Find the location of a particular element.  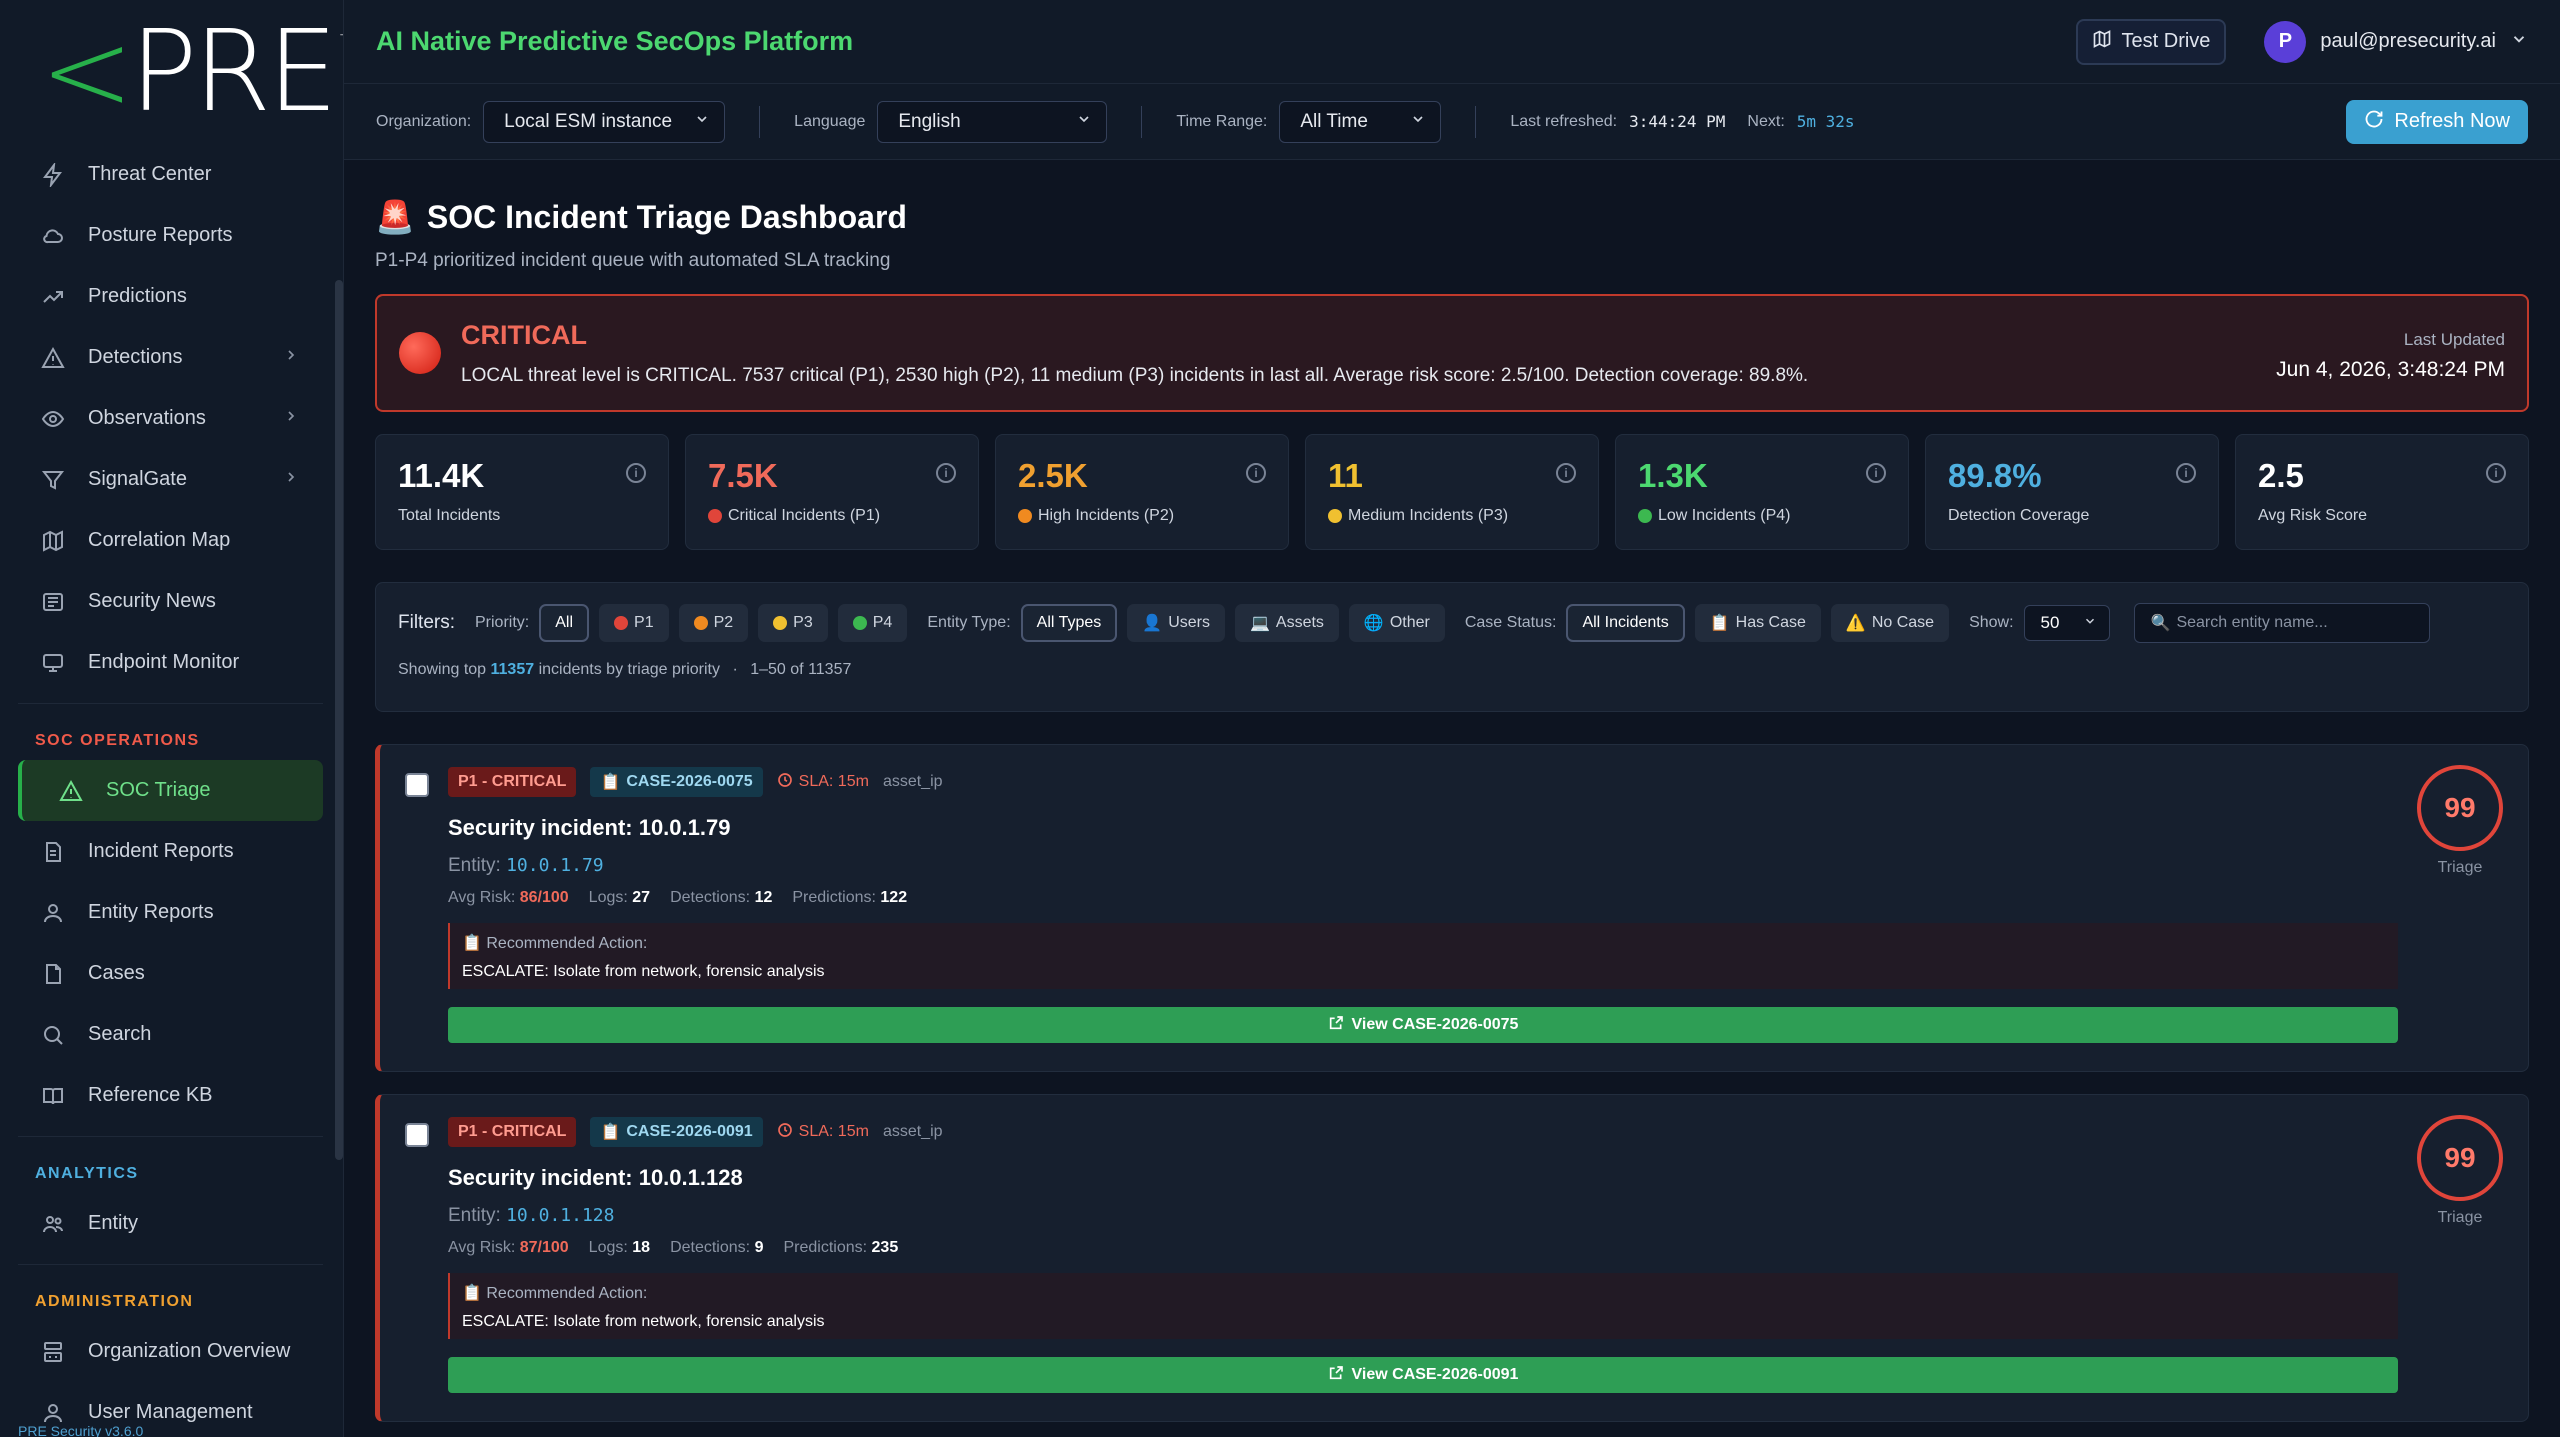

sidebar-scrollbar is located at coordinates (339, 720).